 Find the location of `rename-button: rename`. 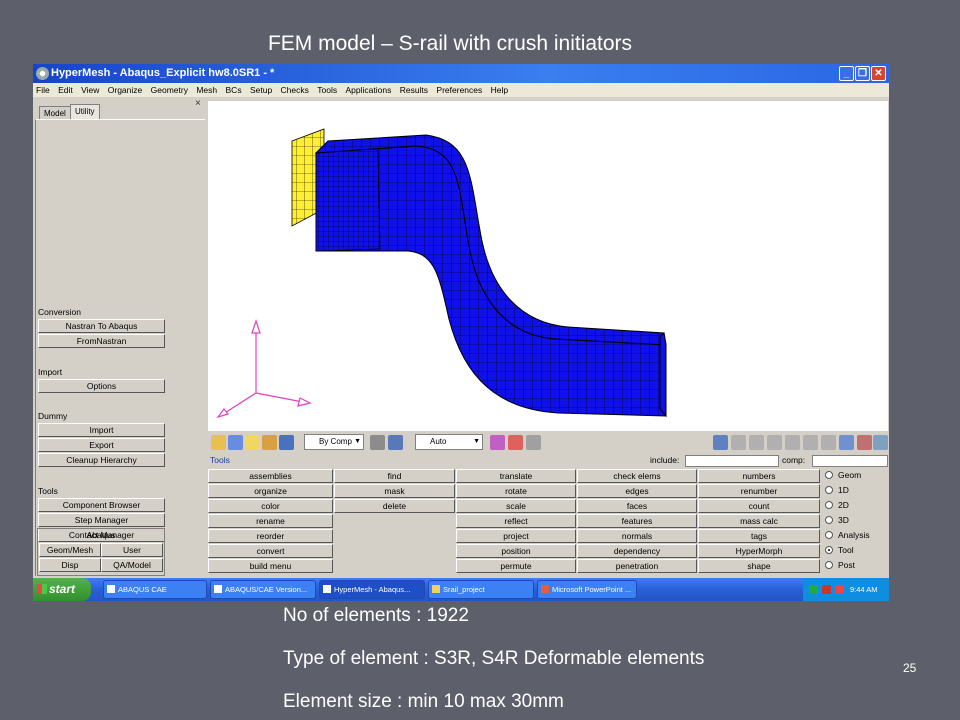

rename-button: rename is located at coordinates (270, 521).